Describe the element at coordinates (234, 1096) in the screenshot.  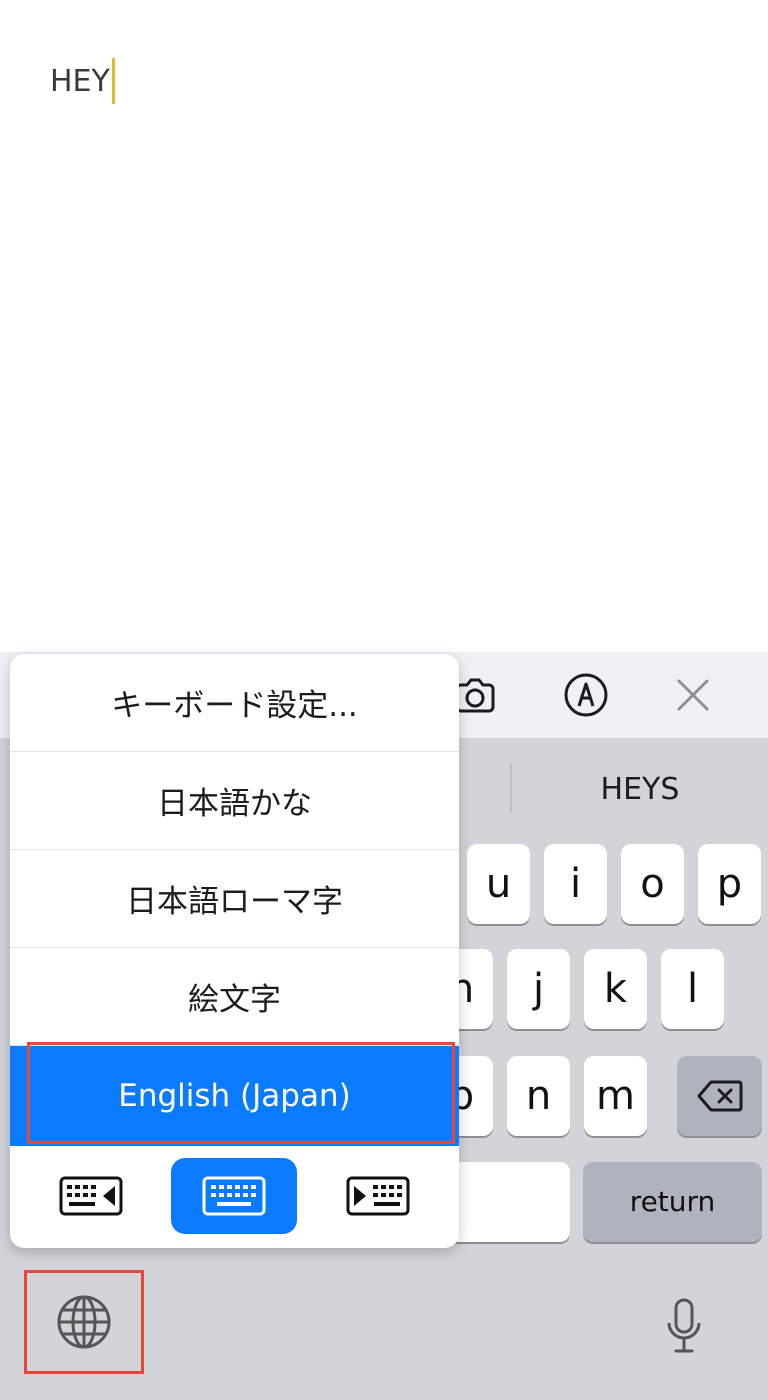
I see `menu-item-english-japan: English (Japan)` at that location.